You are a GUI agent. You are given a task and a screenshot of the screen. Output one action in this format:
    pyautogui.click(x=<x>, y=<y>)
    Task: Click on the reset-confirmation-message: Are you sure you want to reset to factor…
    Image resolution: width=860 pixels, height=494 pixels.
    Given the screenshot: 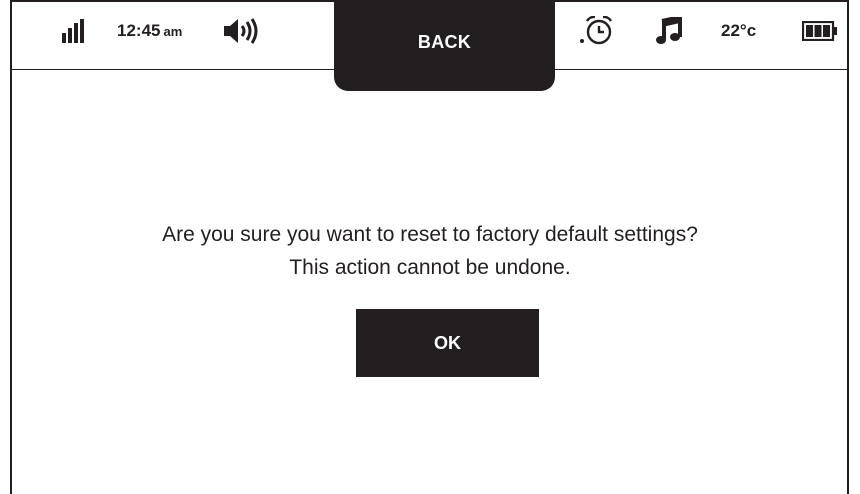 What is the action you would take?
    pyautogui.click(x=430, y=251)
    